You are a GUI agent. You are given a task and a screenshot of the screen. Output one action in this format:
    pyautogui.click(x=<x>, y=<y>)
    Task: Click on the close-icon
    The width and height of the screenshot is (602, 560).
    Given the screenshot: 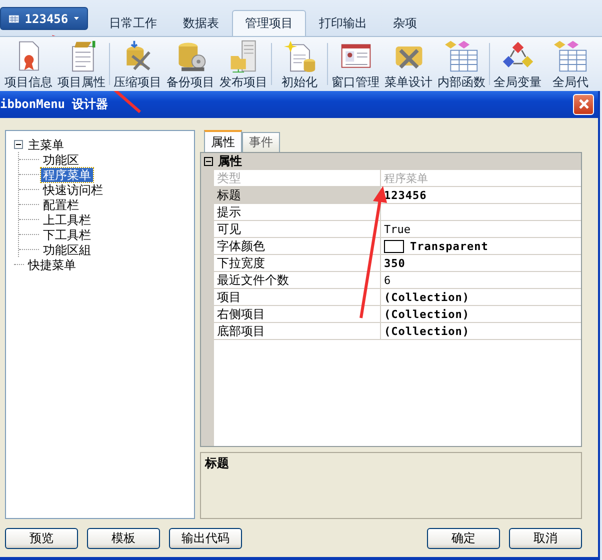 What is the action you would take?
    pyautogui.click(x=584, y=104)
    